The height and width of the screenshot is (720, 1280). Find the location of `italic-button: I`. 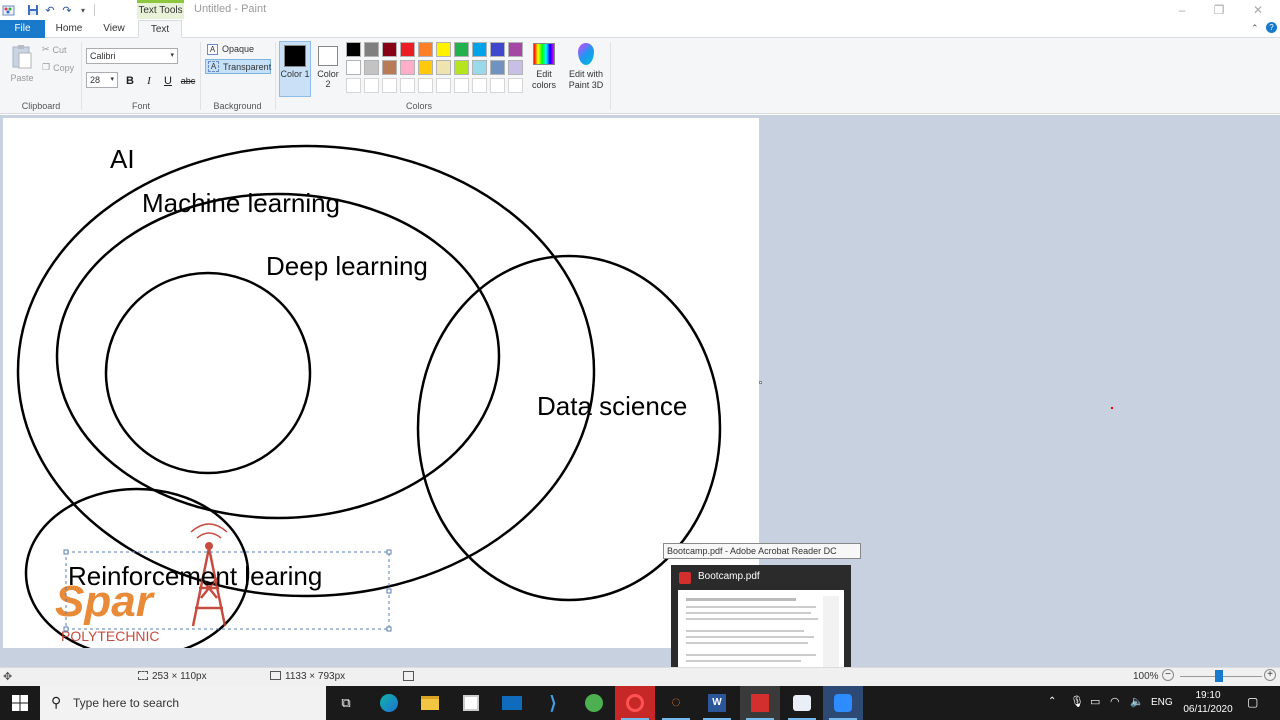

italic-button: I is located at coordinates (149, 81).